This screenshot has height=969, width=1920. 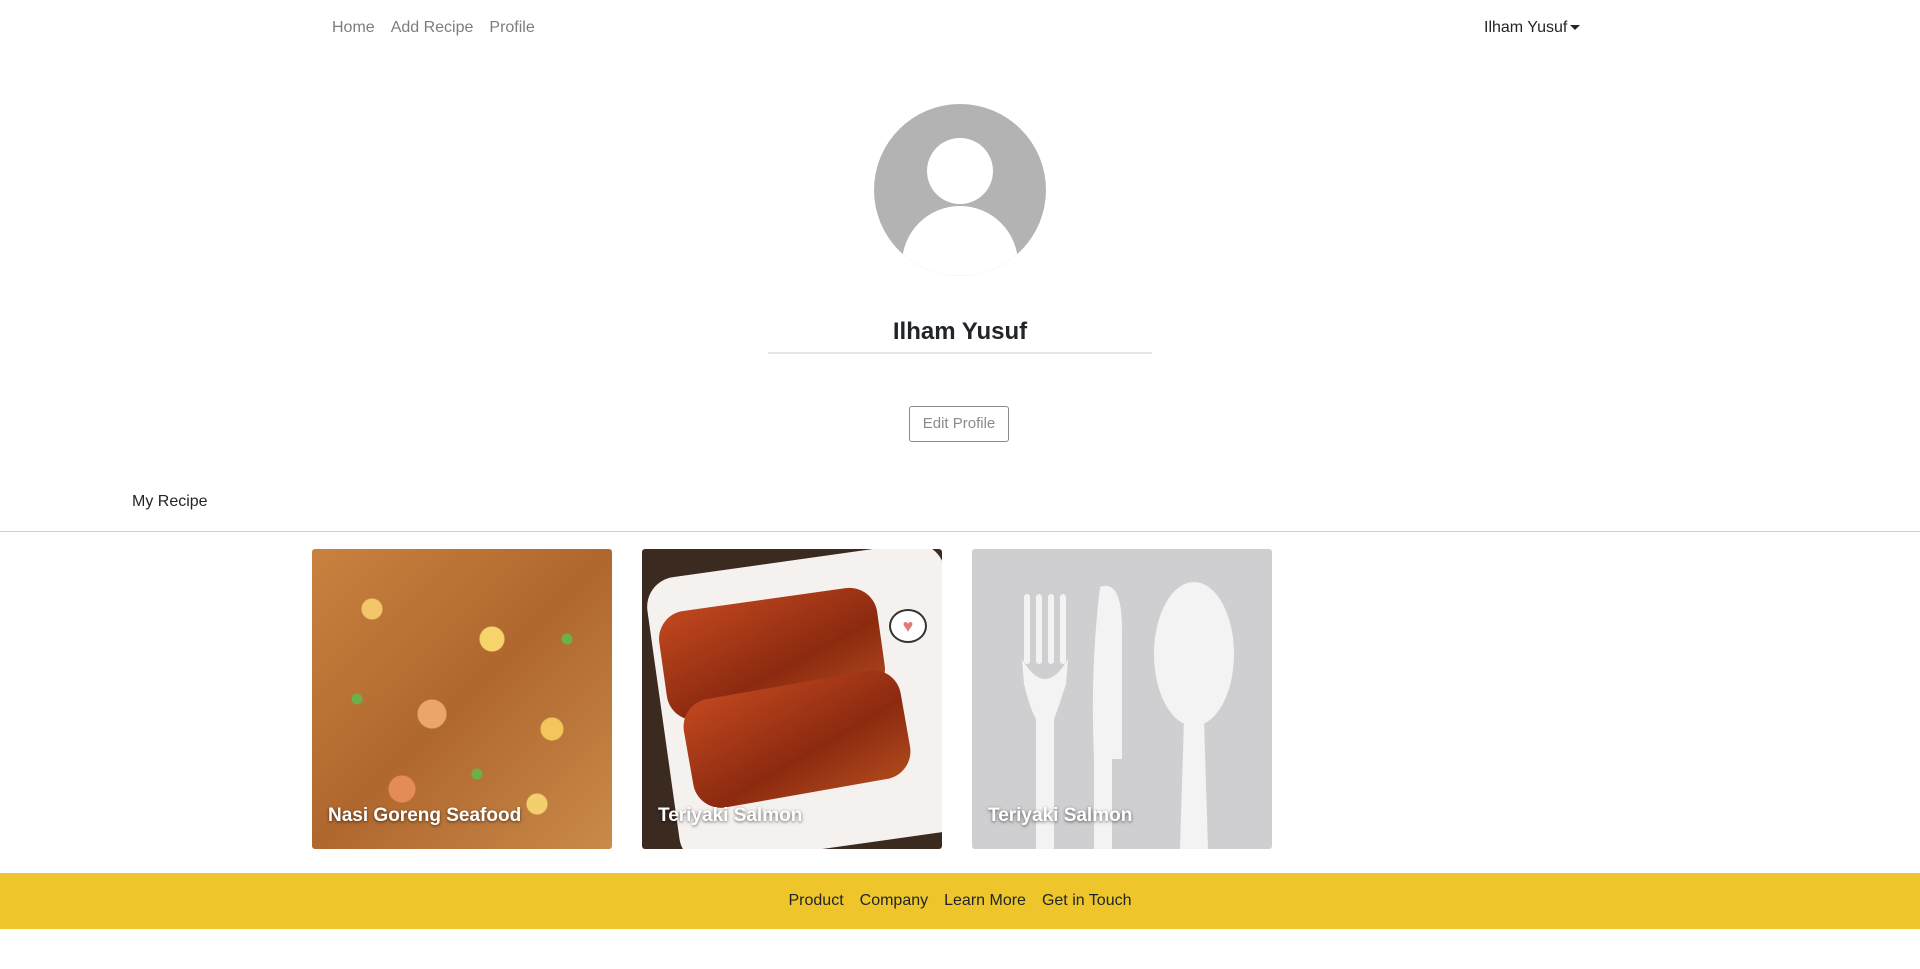 What do you see at coordinates (1087, 901) in the screenshot?
I see `footer-get-in-touch-link: Get in Touch` at bounding box center [1087, 901].